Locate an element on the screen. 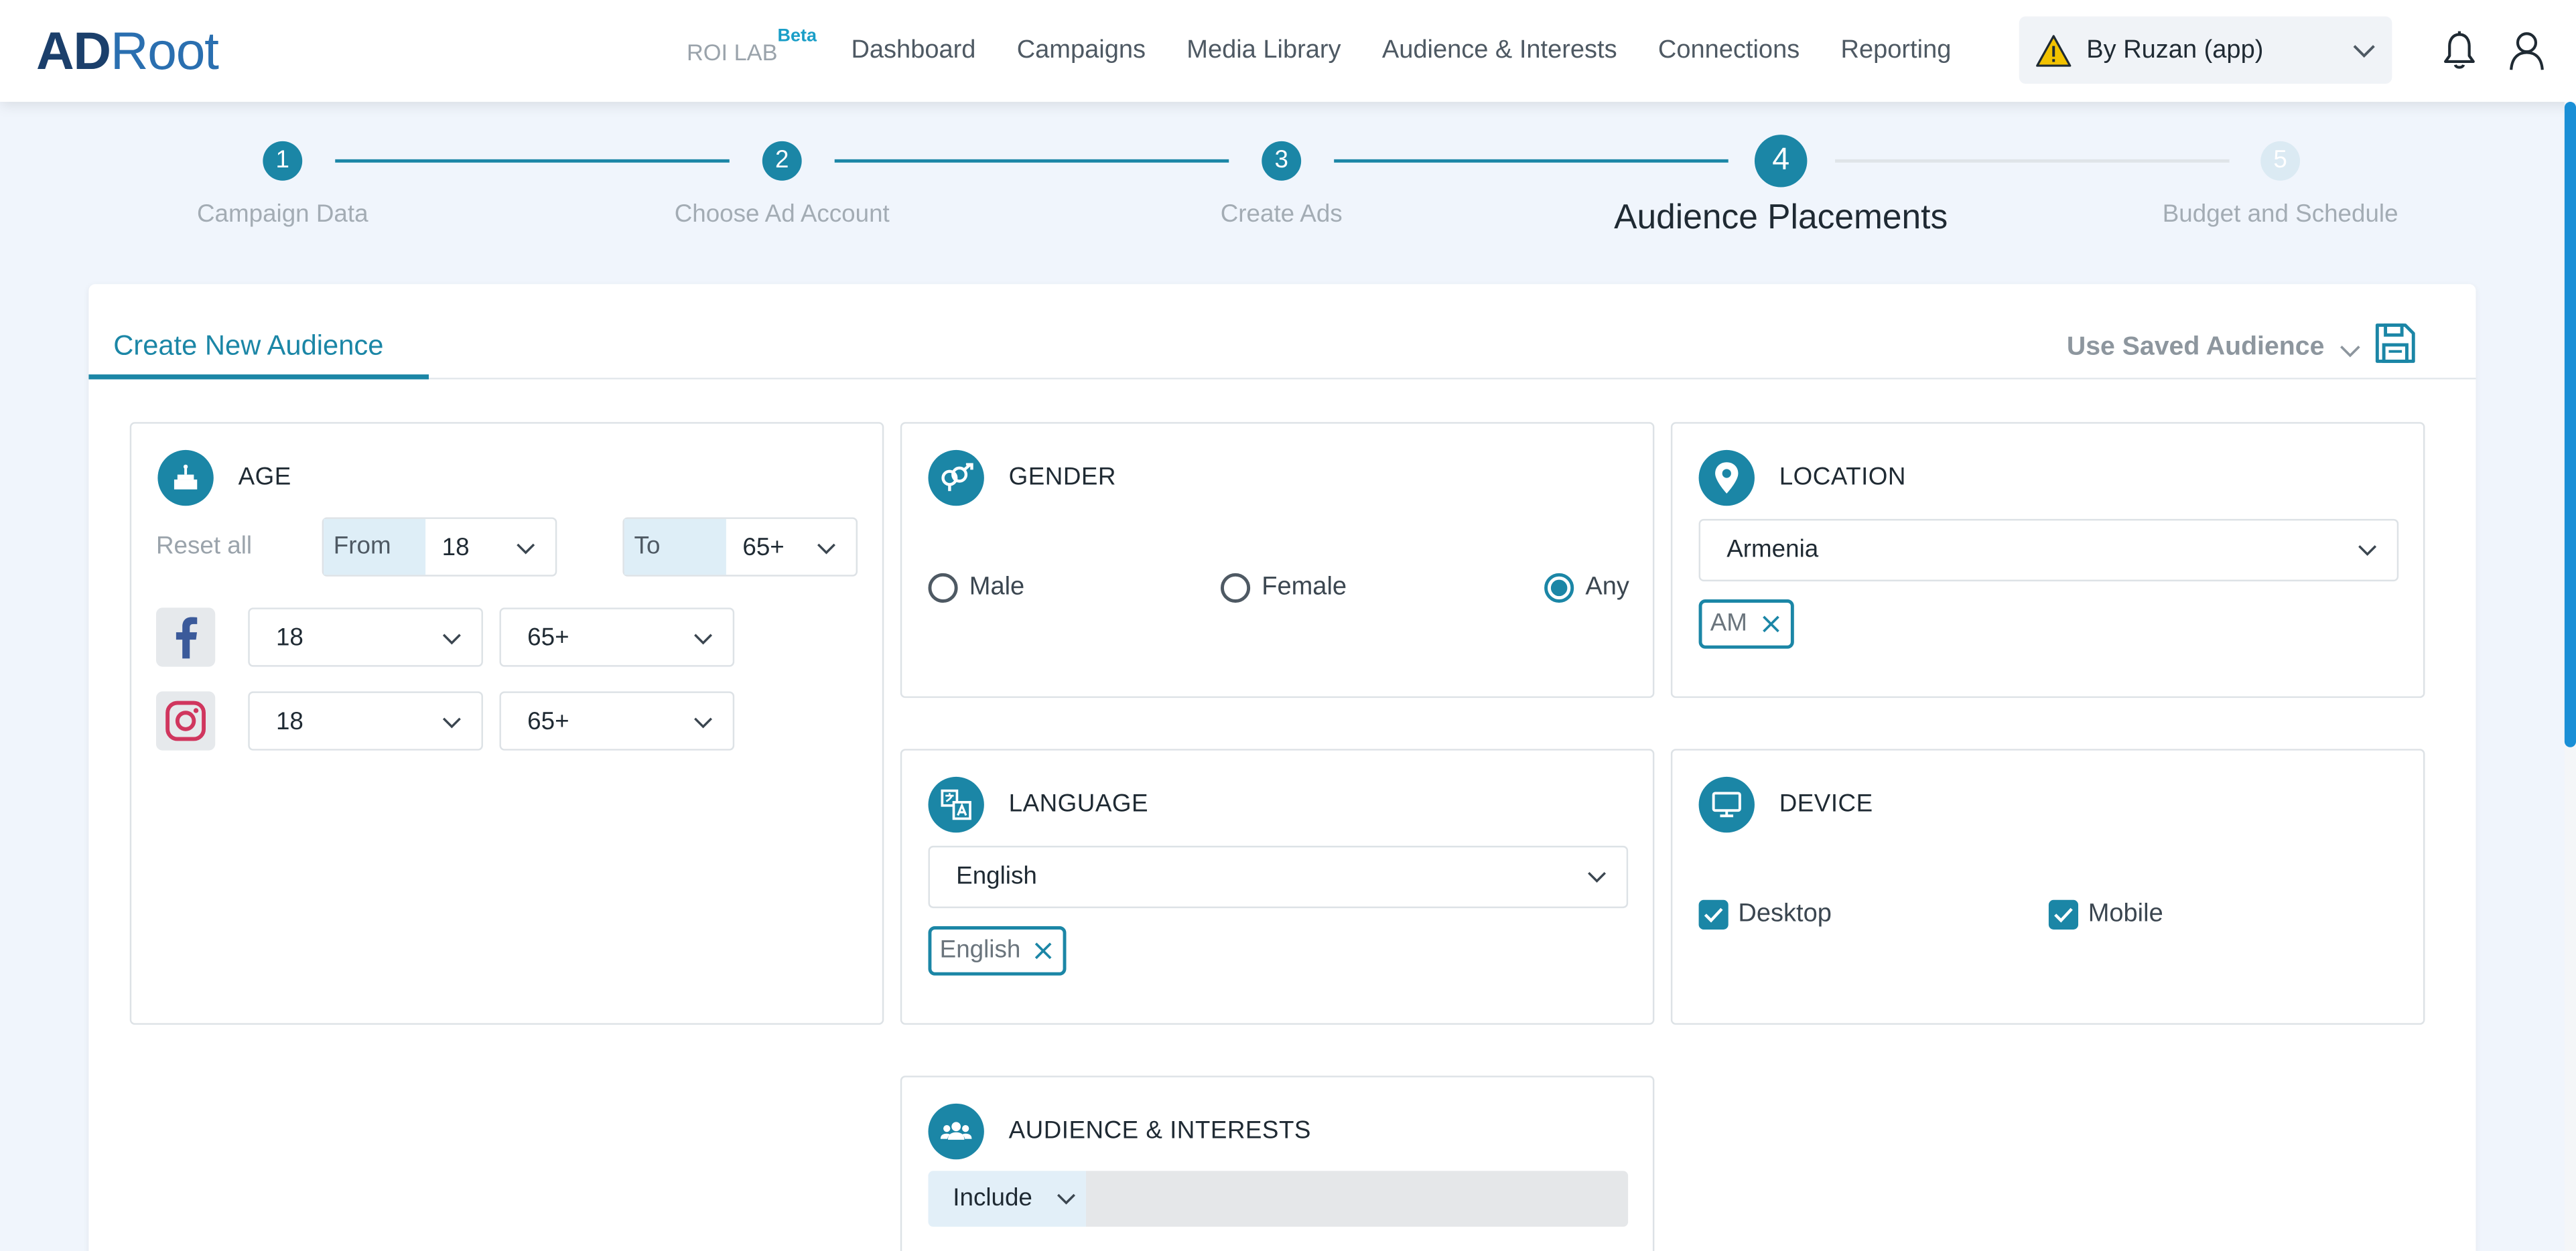 This screenshot has height=1251, width=2576. gender-female-radio: Female is located at coordinates (1283, 588).